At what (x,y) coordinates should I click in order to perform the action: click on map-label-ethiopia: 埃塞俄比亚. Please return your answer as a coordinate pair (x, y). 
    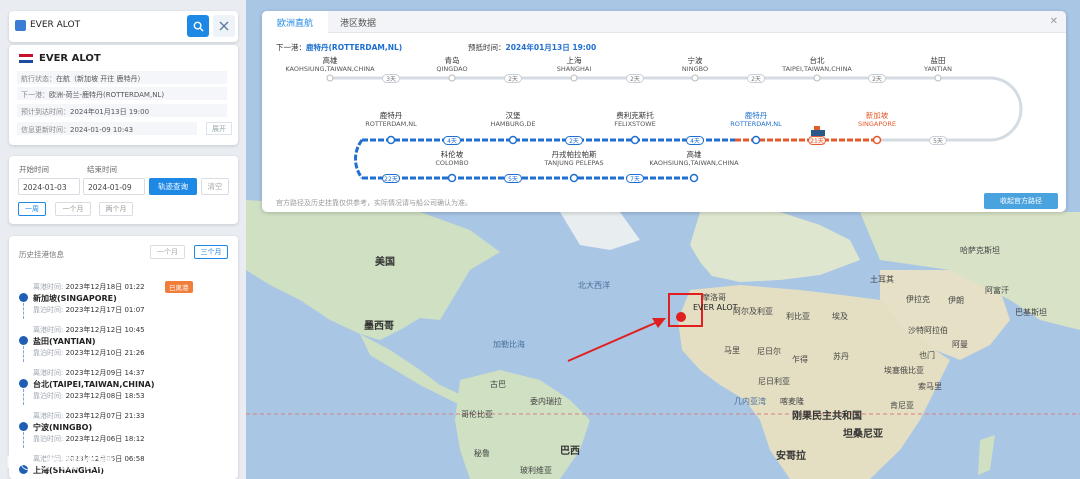
    Looking at the image, I should click on (904, 370).